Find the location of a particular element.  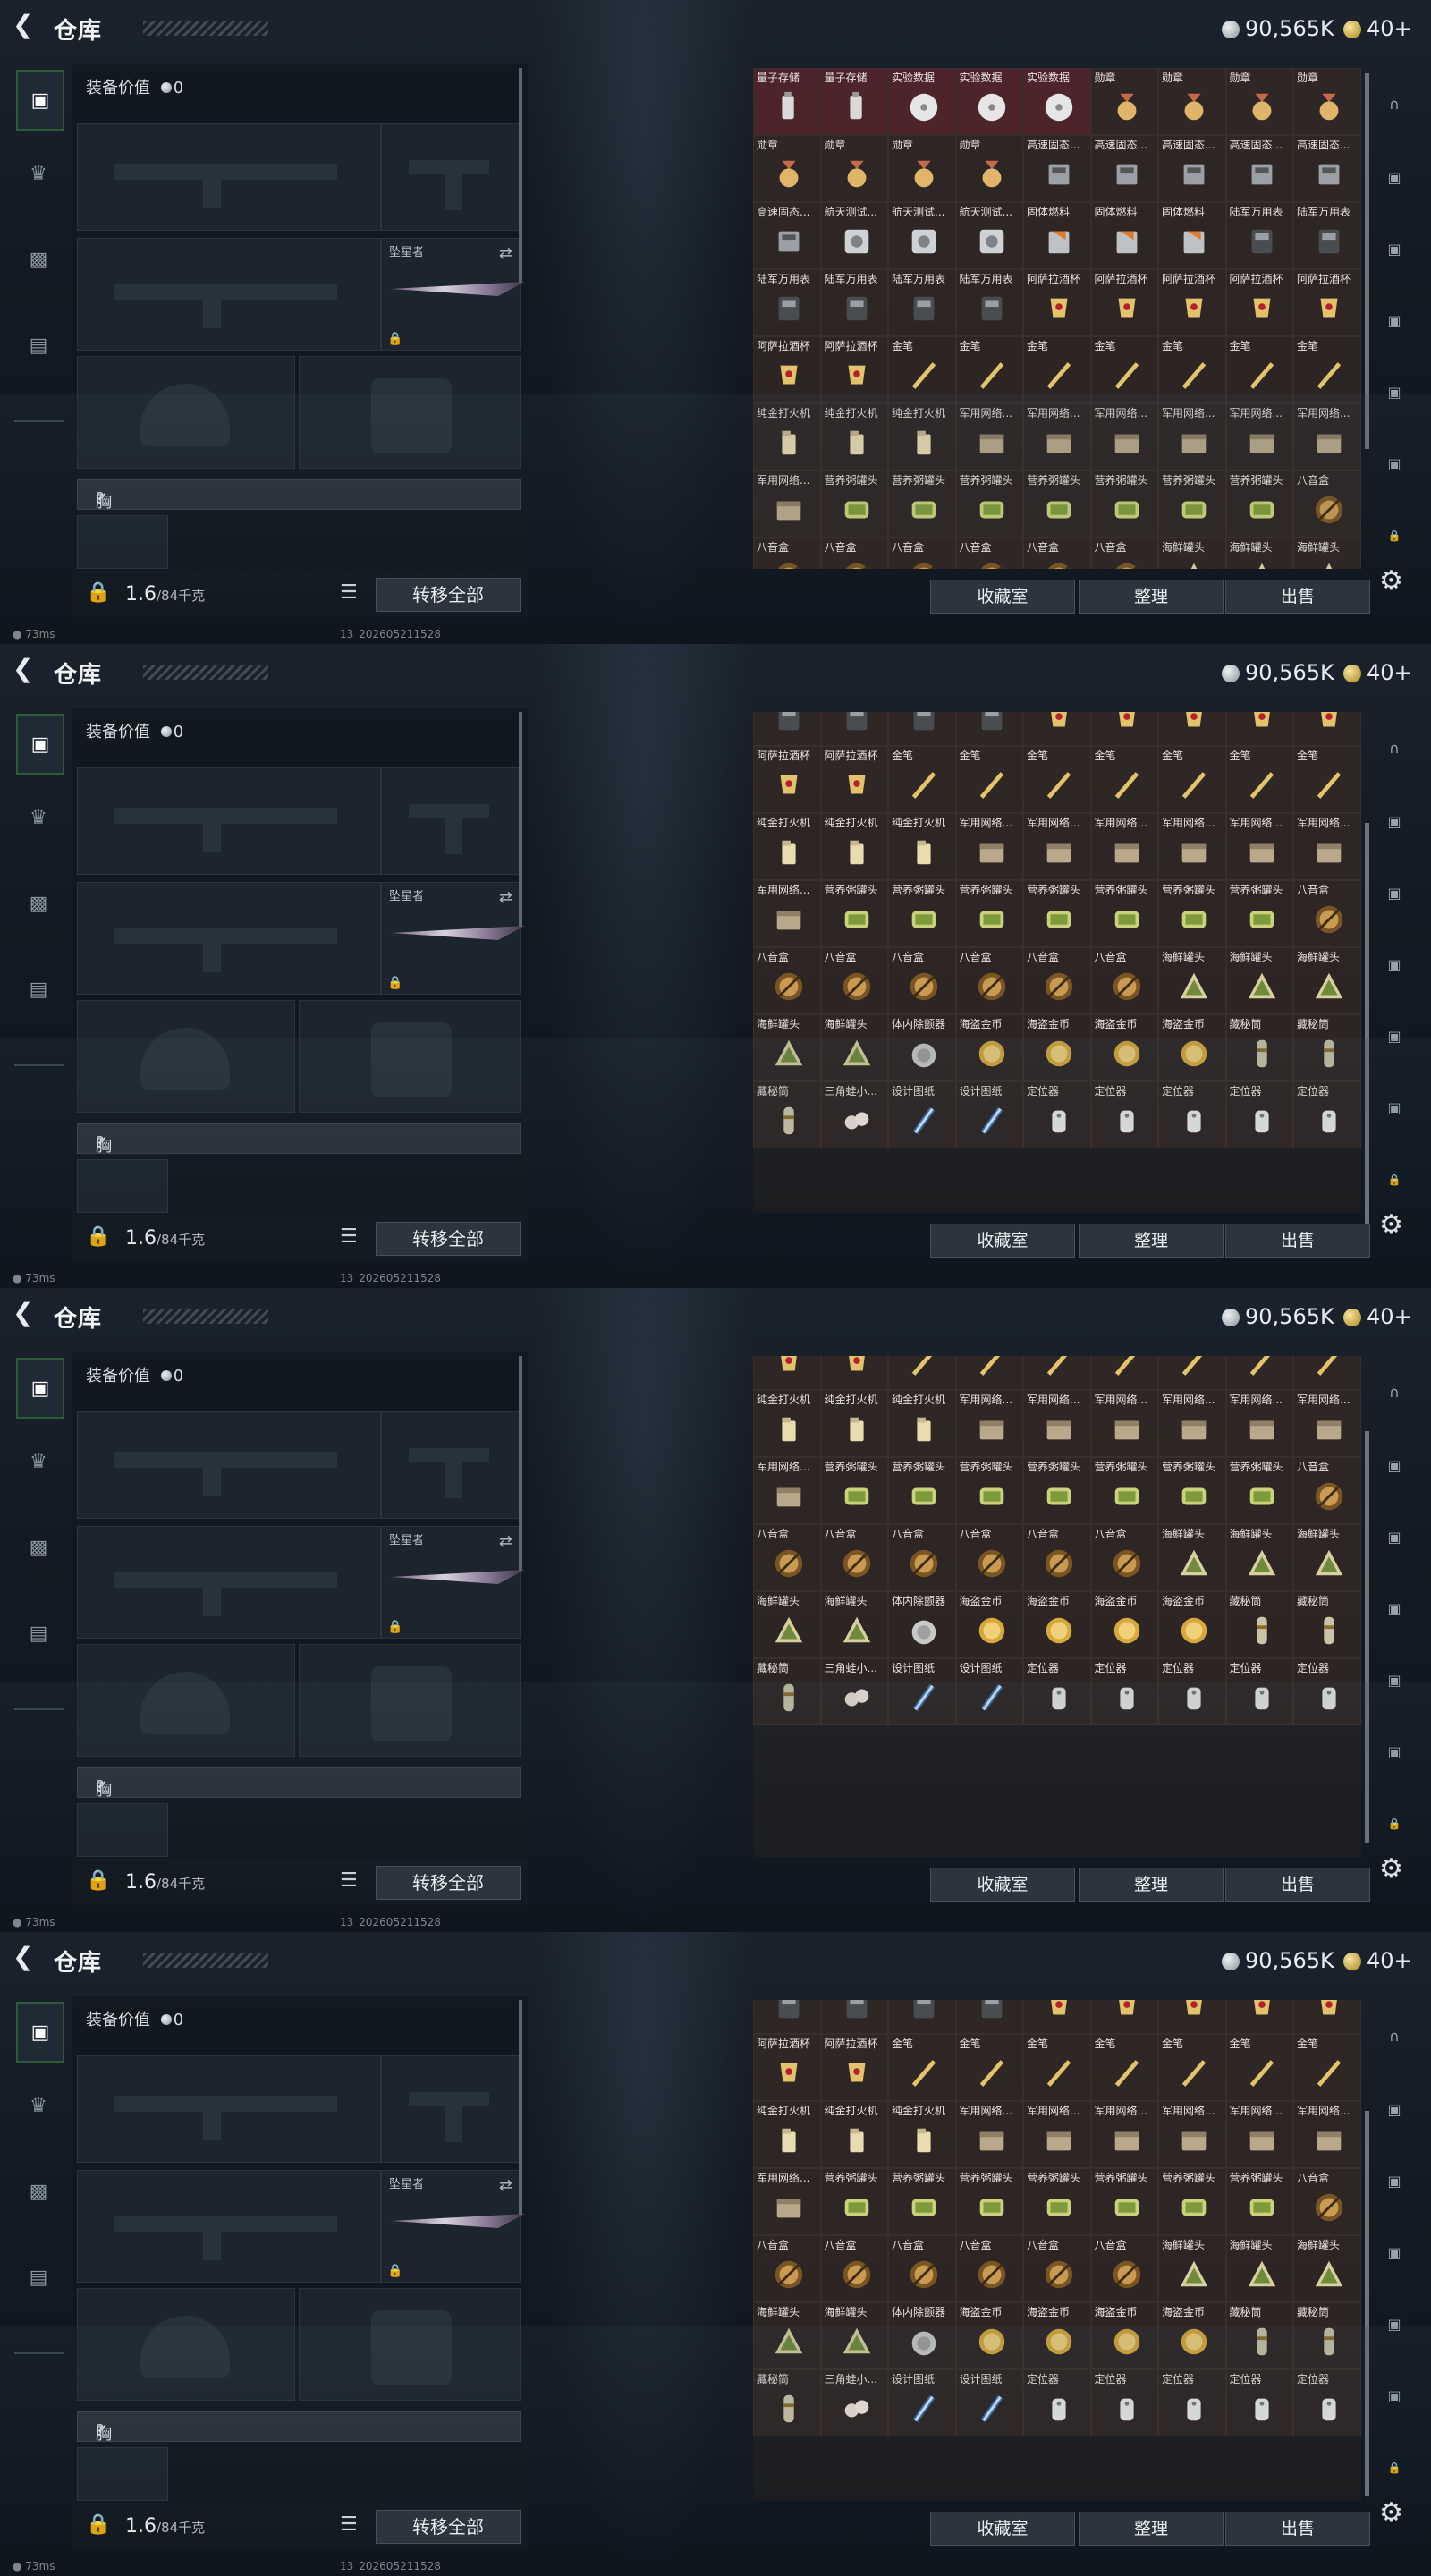

gold-currency: 40+ is located at coordinates (1378, 672).